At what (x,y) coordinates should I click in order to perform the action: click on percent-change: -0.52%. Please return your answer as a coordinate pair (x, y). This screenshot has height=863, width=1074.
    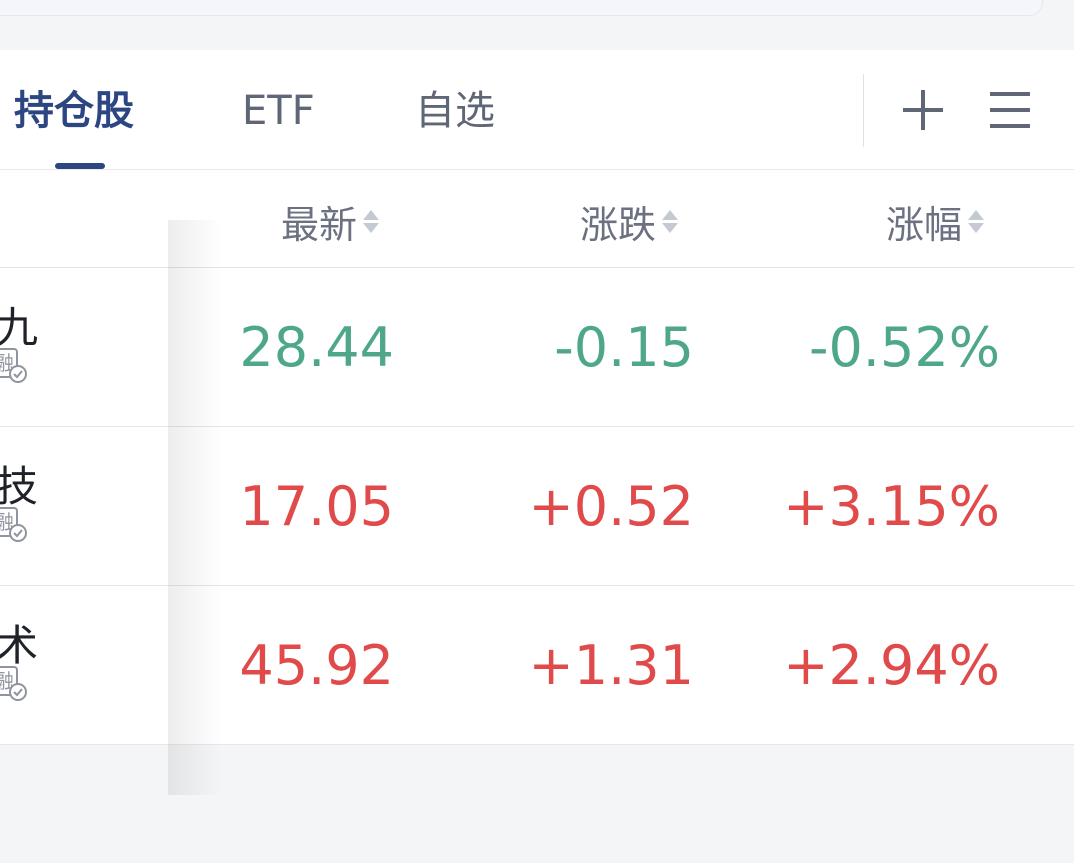
    Looking at the image, I should click on (904, 347).